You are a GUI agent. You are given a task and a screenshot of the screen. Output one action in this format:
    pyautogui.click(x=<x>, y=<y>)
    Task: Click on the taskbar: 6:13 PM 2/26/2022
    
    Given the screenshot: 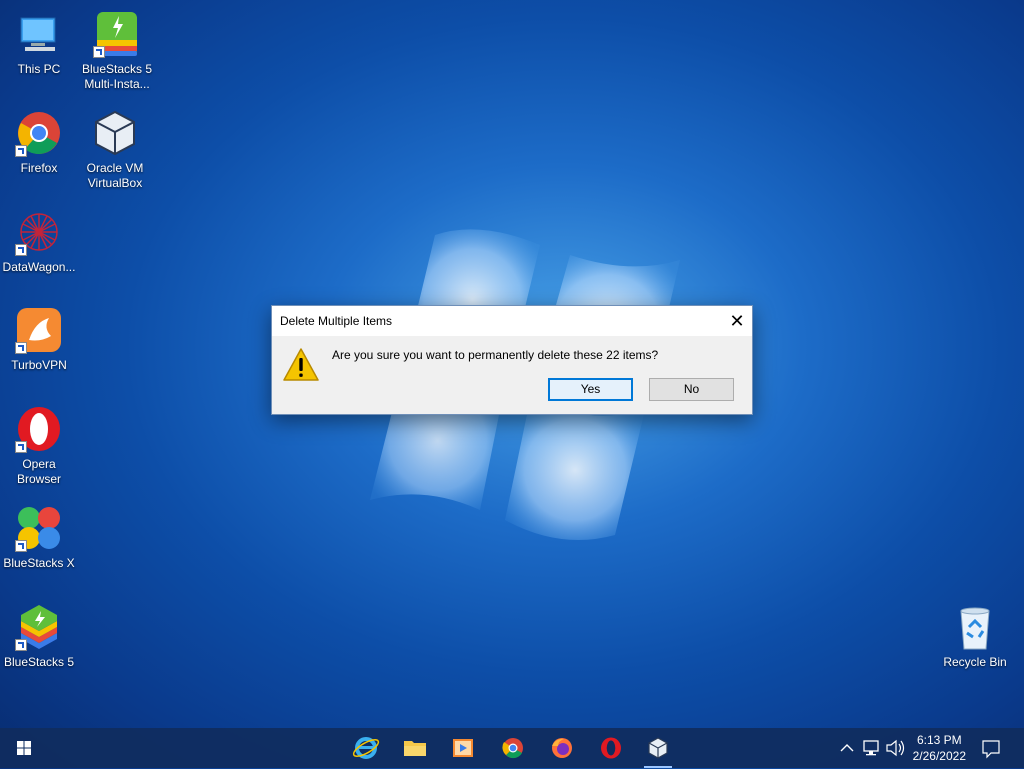 What is the action you would take?
    pyautogui.click(x=512, y=748)
    